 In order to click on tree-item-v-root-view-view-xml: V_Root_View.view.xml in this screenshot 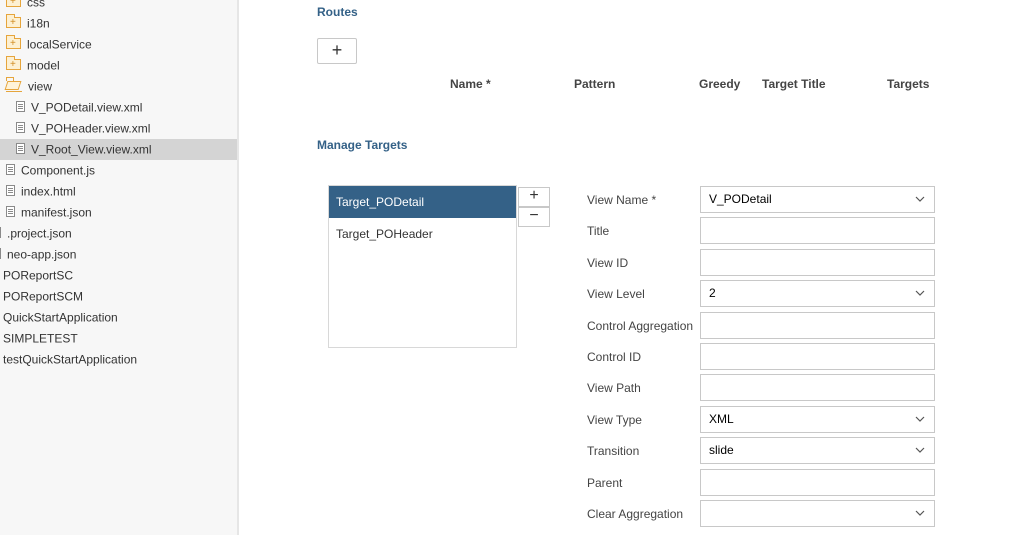, I will do `click(118, 149)`.